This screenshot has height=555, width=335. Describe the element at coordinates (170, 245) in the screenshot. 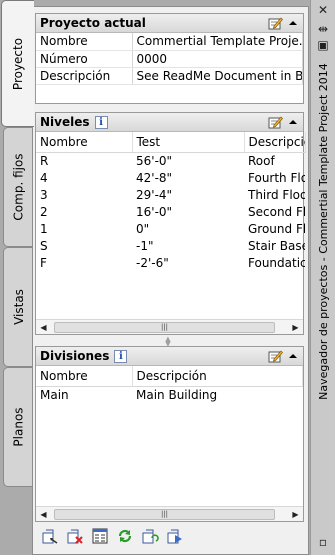

I see `table-row: S -1" Stair Base` at that location.